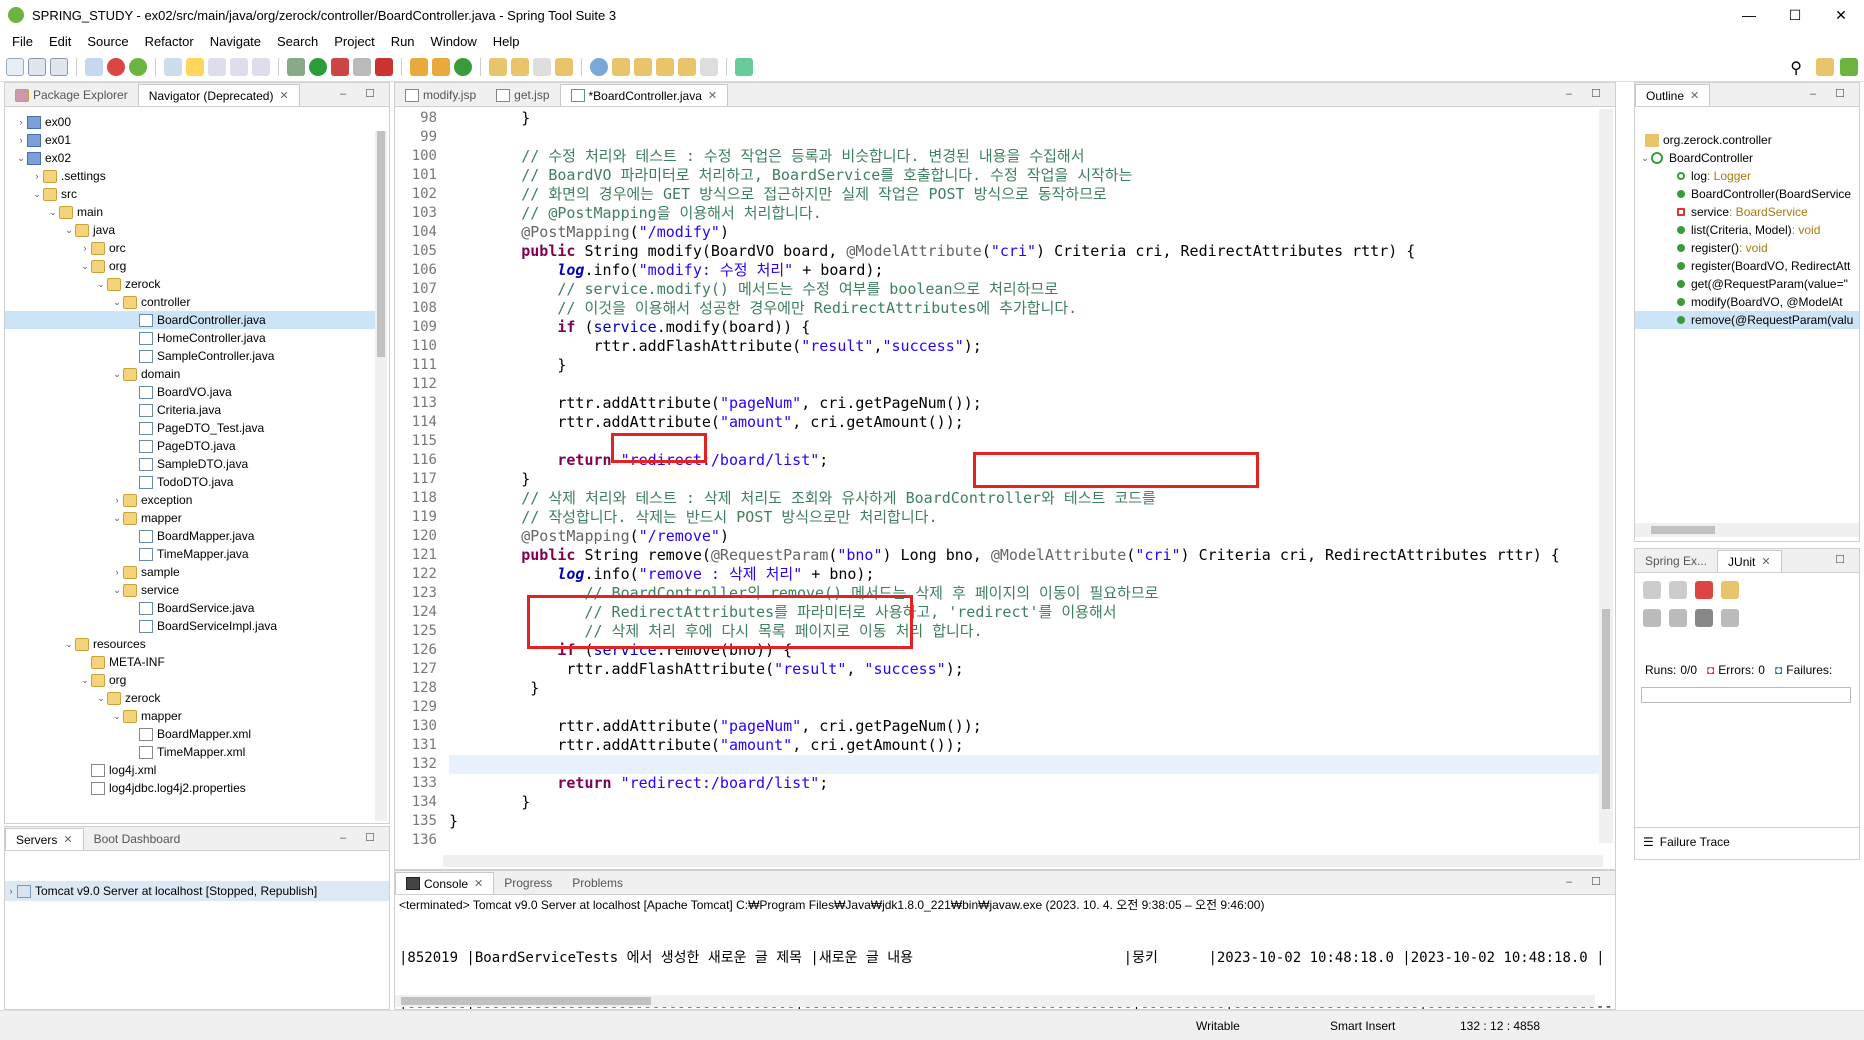 This screenshot has height=1040, width=1864. I want to click on tree-item: ⌄ controller, so click(190, 302).